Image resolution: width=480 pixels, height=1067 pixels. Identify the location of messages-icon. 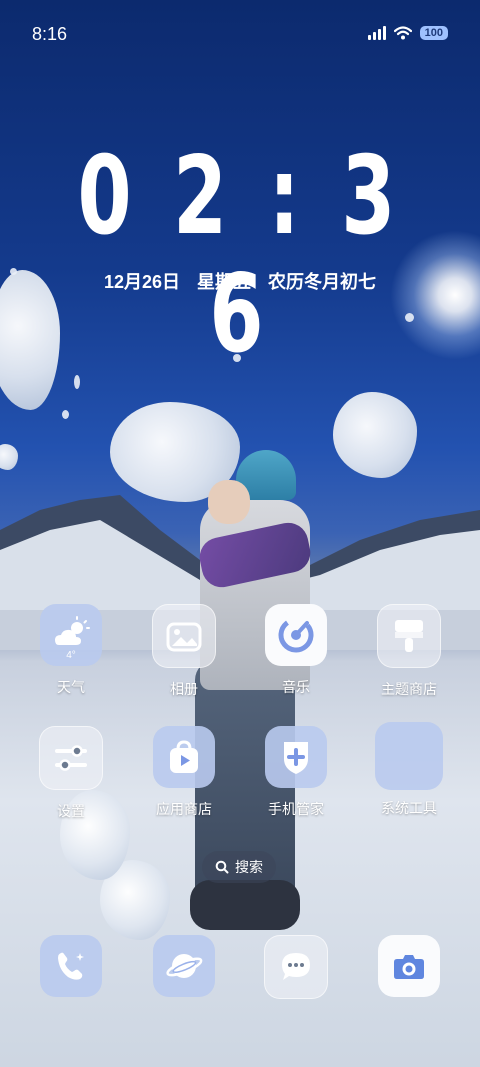
(296, 967).